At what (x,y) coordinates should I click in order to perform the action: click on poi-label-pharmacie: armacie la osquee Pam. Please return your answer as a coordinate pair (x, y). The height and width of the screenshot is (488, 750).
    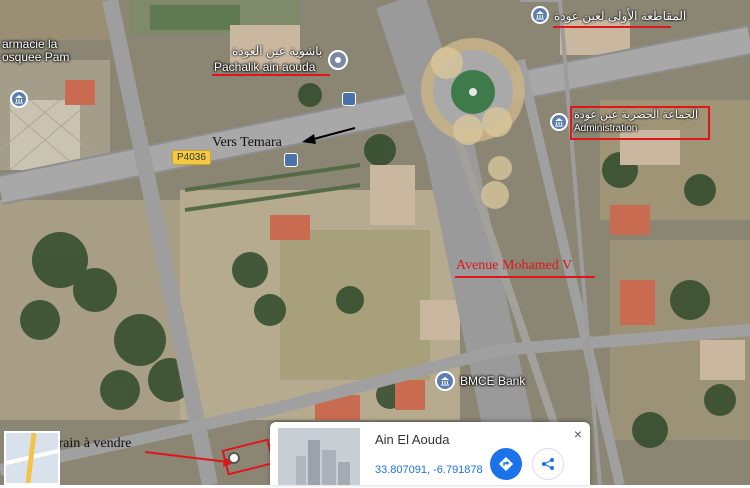
    Looking at the image, I should click on (35, 51).